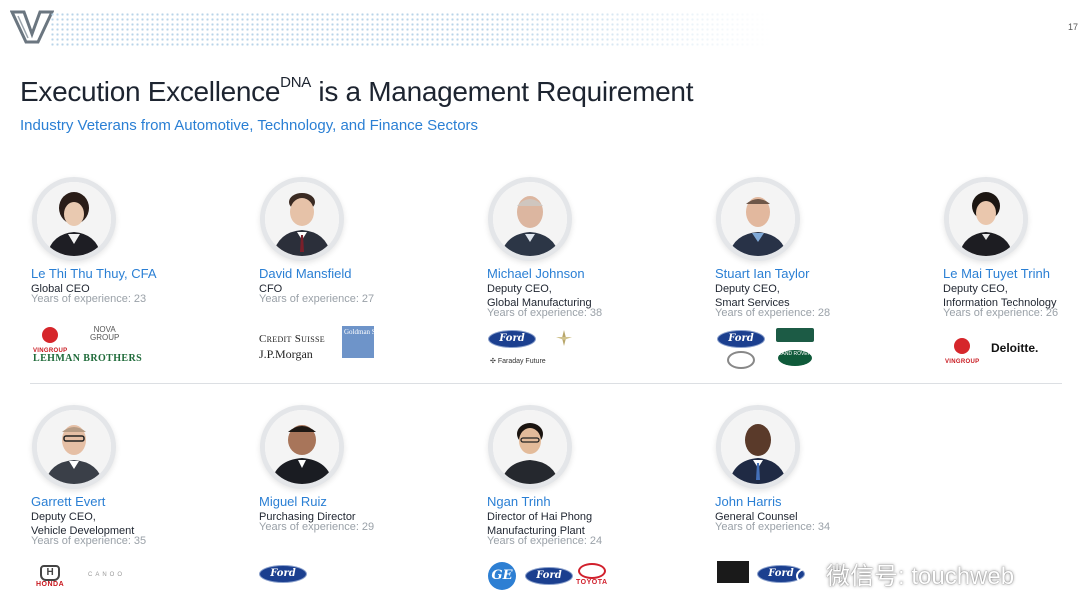 The image size is (1080, 616). What do you see at coordinates (539, 296) in the screenshot?
I see `person-role: Deputy CEO, Global Manufacturing` at bounding box center [539, 296].